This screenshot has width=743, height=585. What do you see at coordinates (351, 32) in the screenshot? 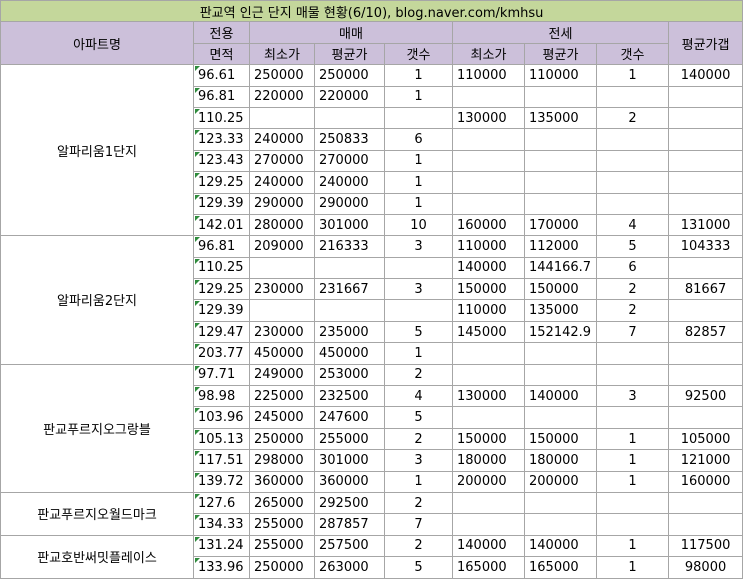
I see `header-sale: 매매` at bounding box center [351, 32].